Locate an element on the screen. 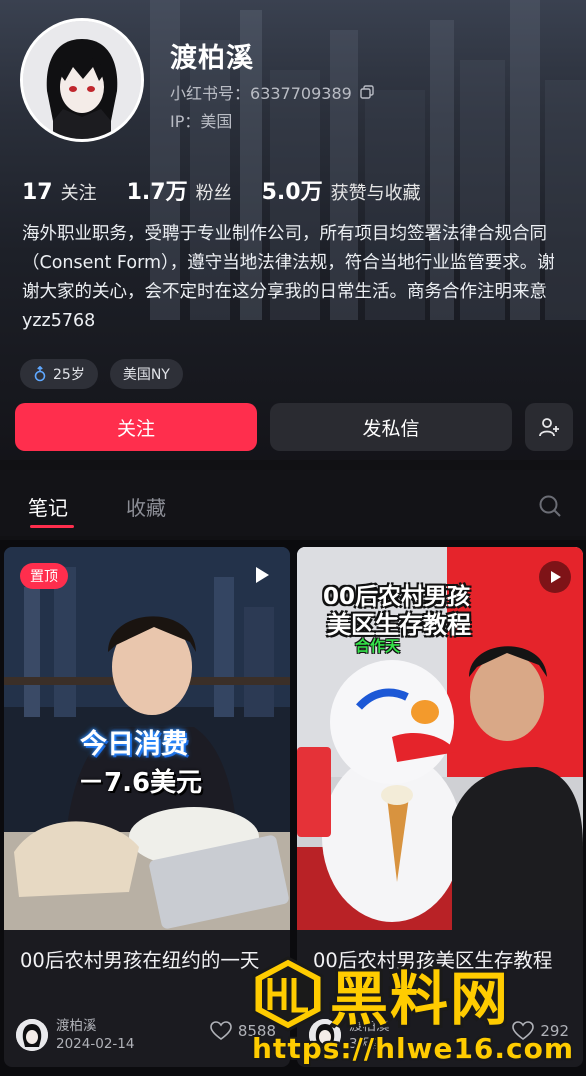  ip-location: IP：美国 is located at coordinates (201, 120).